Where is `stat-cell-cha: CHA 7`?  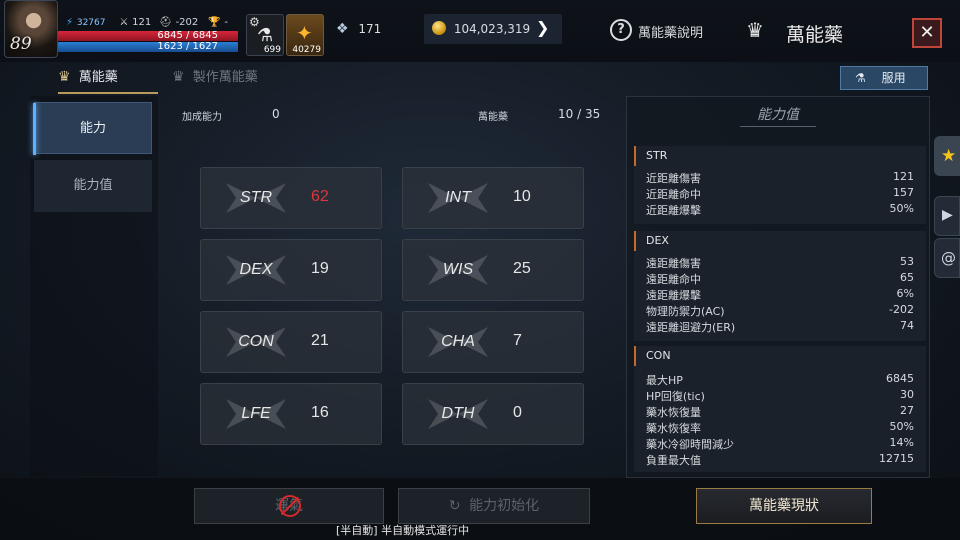
stat-cell-cha: CHA 7 is located at coordinates (493, 342).